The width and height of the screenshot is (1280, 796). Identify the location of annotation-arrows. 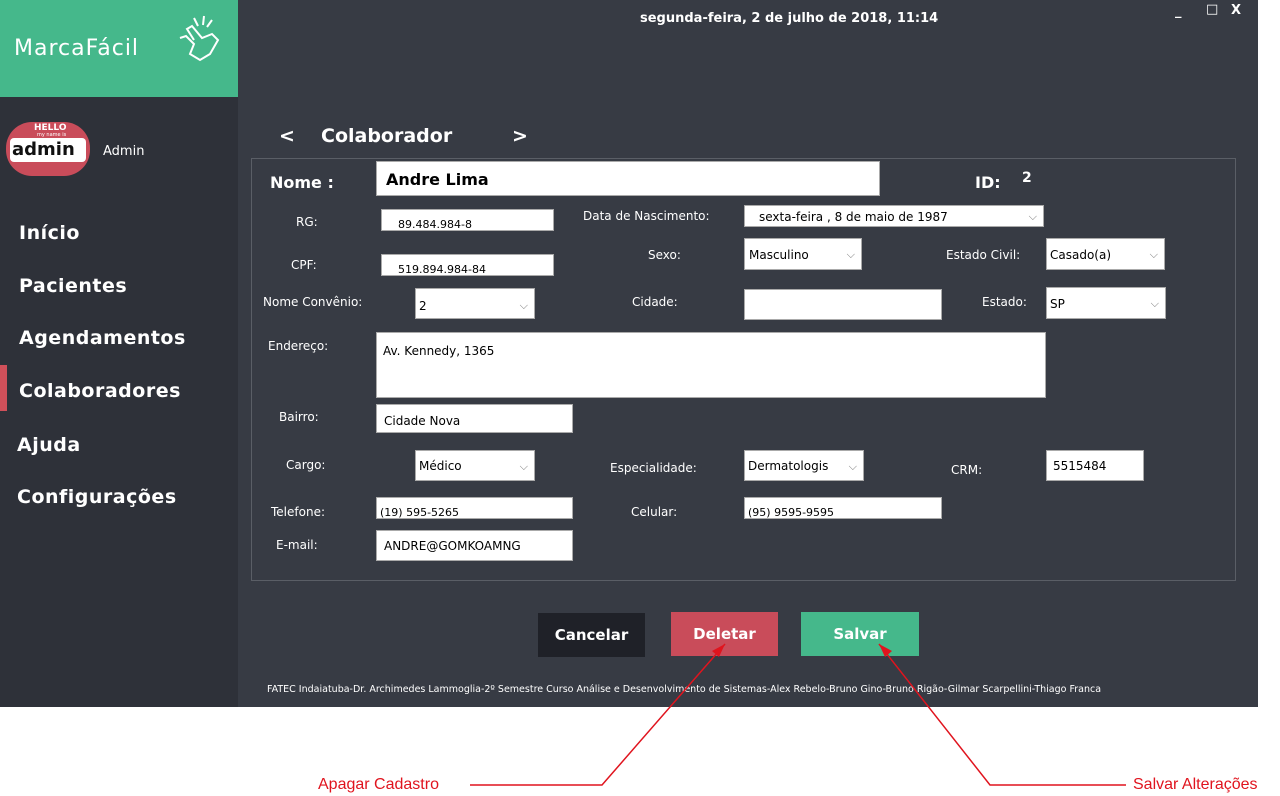
(798, 714).